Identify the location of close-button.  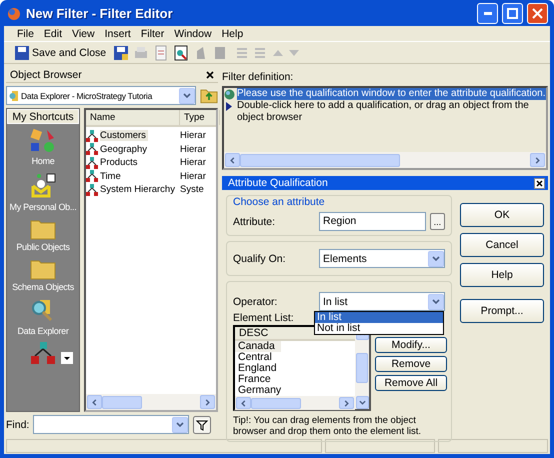
(537, 13).